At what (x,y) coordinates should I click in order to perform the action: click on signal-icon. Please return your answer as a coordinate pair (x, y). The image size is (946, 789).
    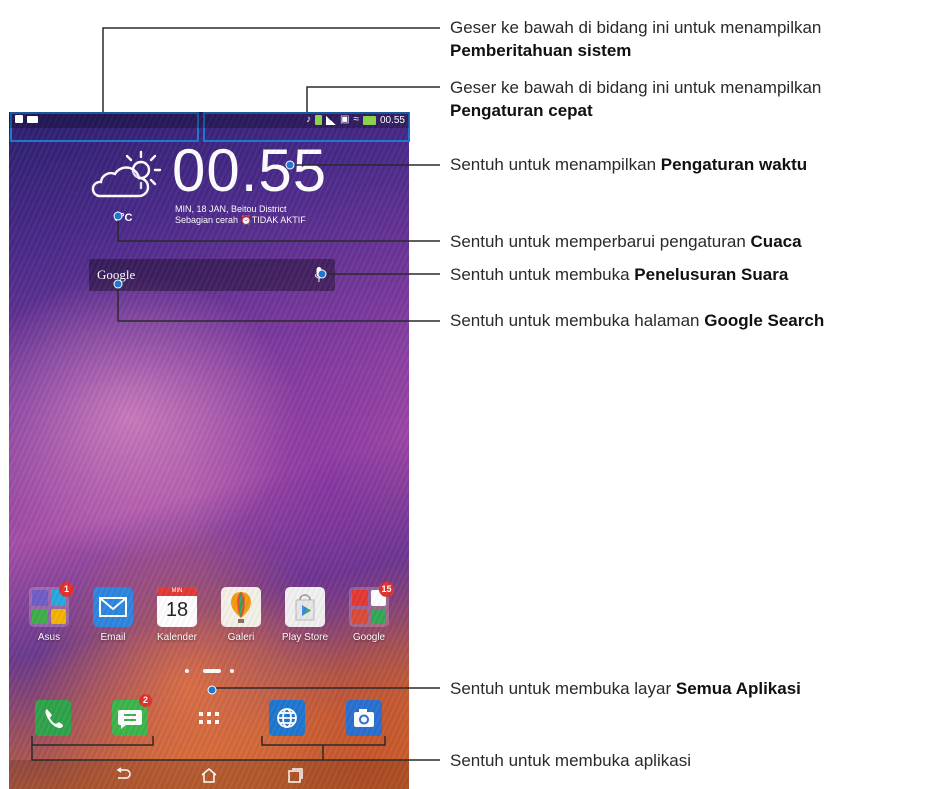
    Looking at the image, I should click on (331, 120).